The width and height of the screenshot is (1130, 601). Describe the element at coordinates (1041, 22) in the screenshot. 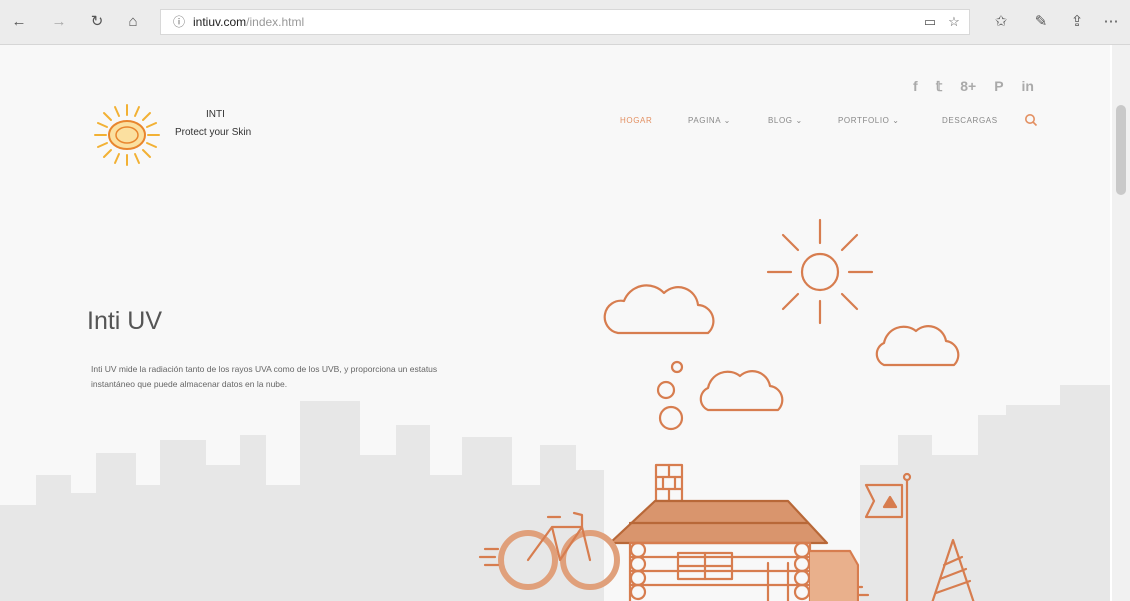

I see `pen-icon: ✎` at that location.